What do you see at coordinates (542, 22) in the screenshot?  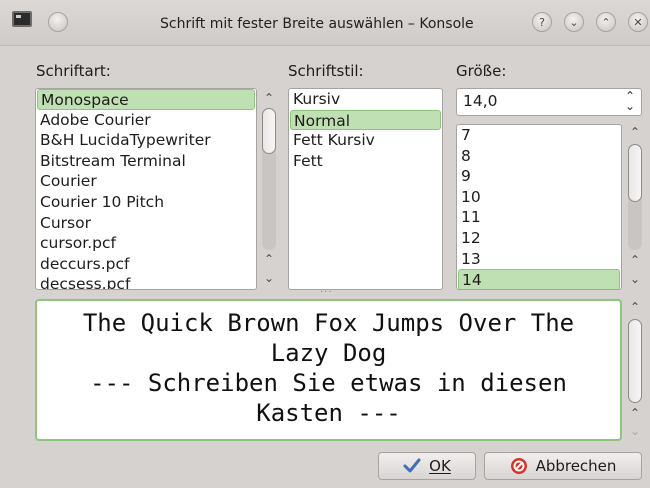 I see `help-icon: ?` at bounding box center [542, 22].